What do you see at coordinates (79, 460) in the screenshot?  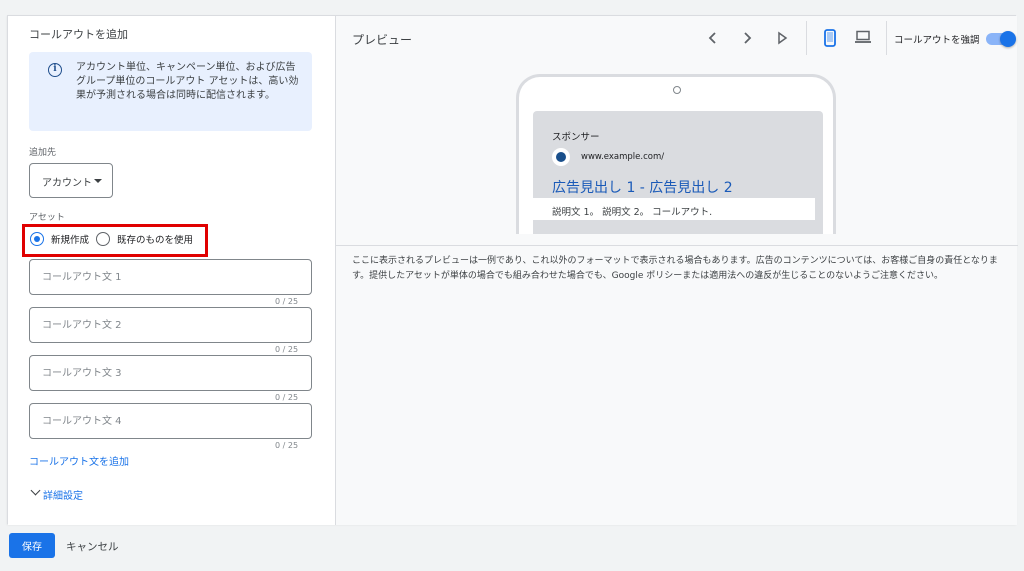 I see `add-callout-link: コールアウト文を追加` at bounding box center [79, 460].